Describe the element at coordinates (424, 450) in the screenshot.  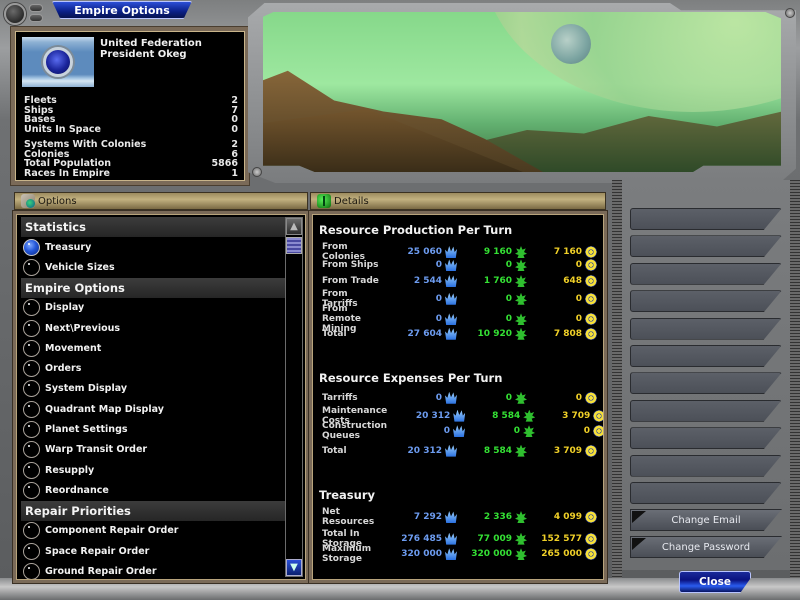
I see `minerals-amount: 20 312` at that location.